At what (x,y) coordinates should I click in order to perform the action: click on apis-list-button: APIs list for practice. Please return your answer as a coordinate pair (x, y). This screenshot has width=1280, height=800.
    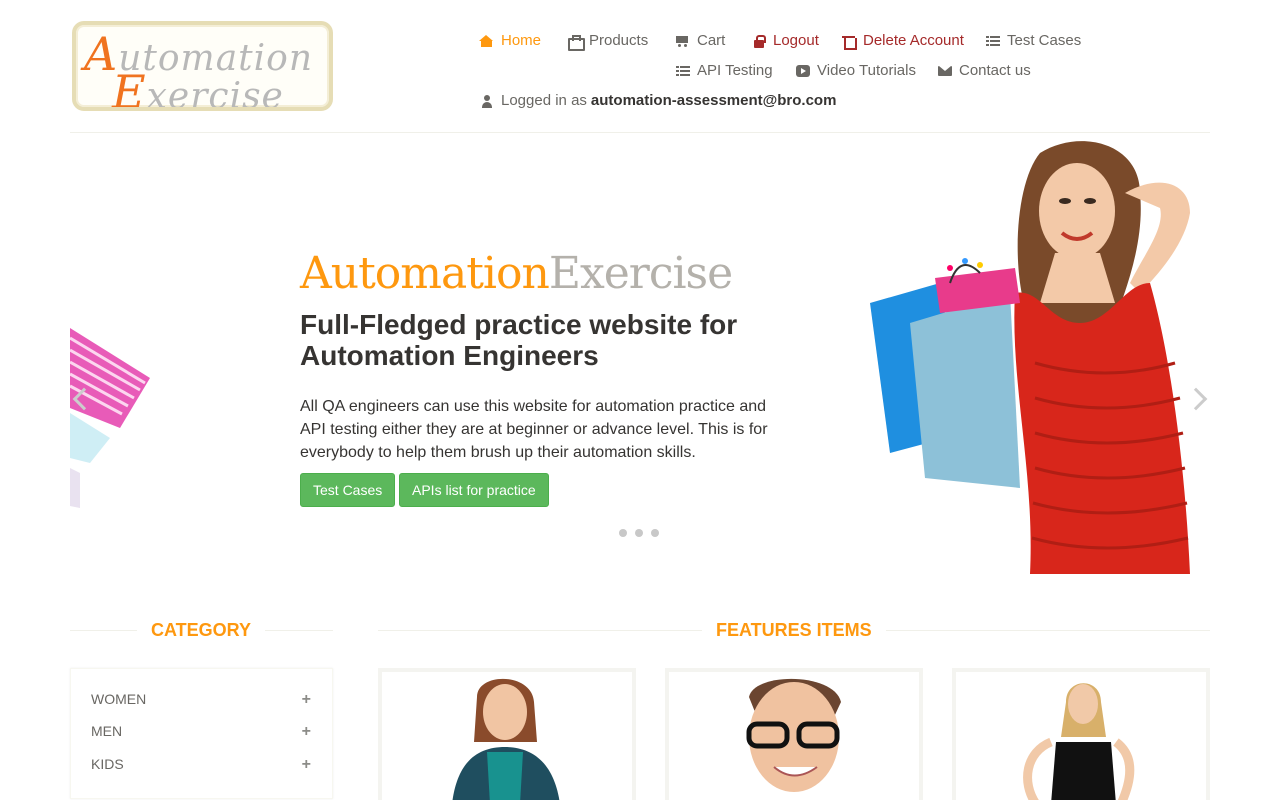
    Looking at the image, I should click on (474, 490).